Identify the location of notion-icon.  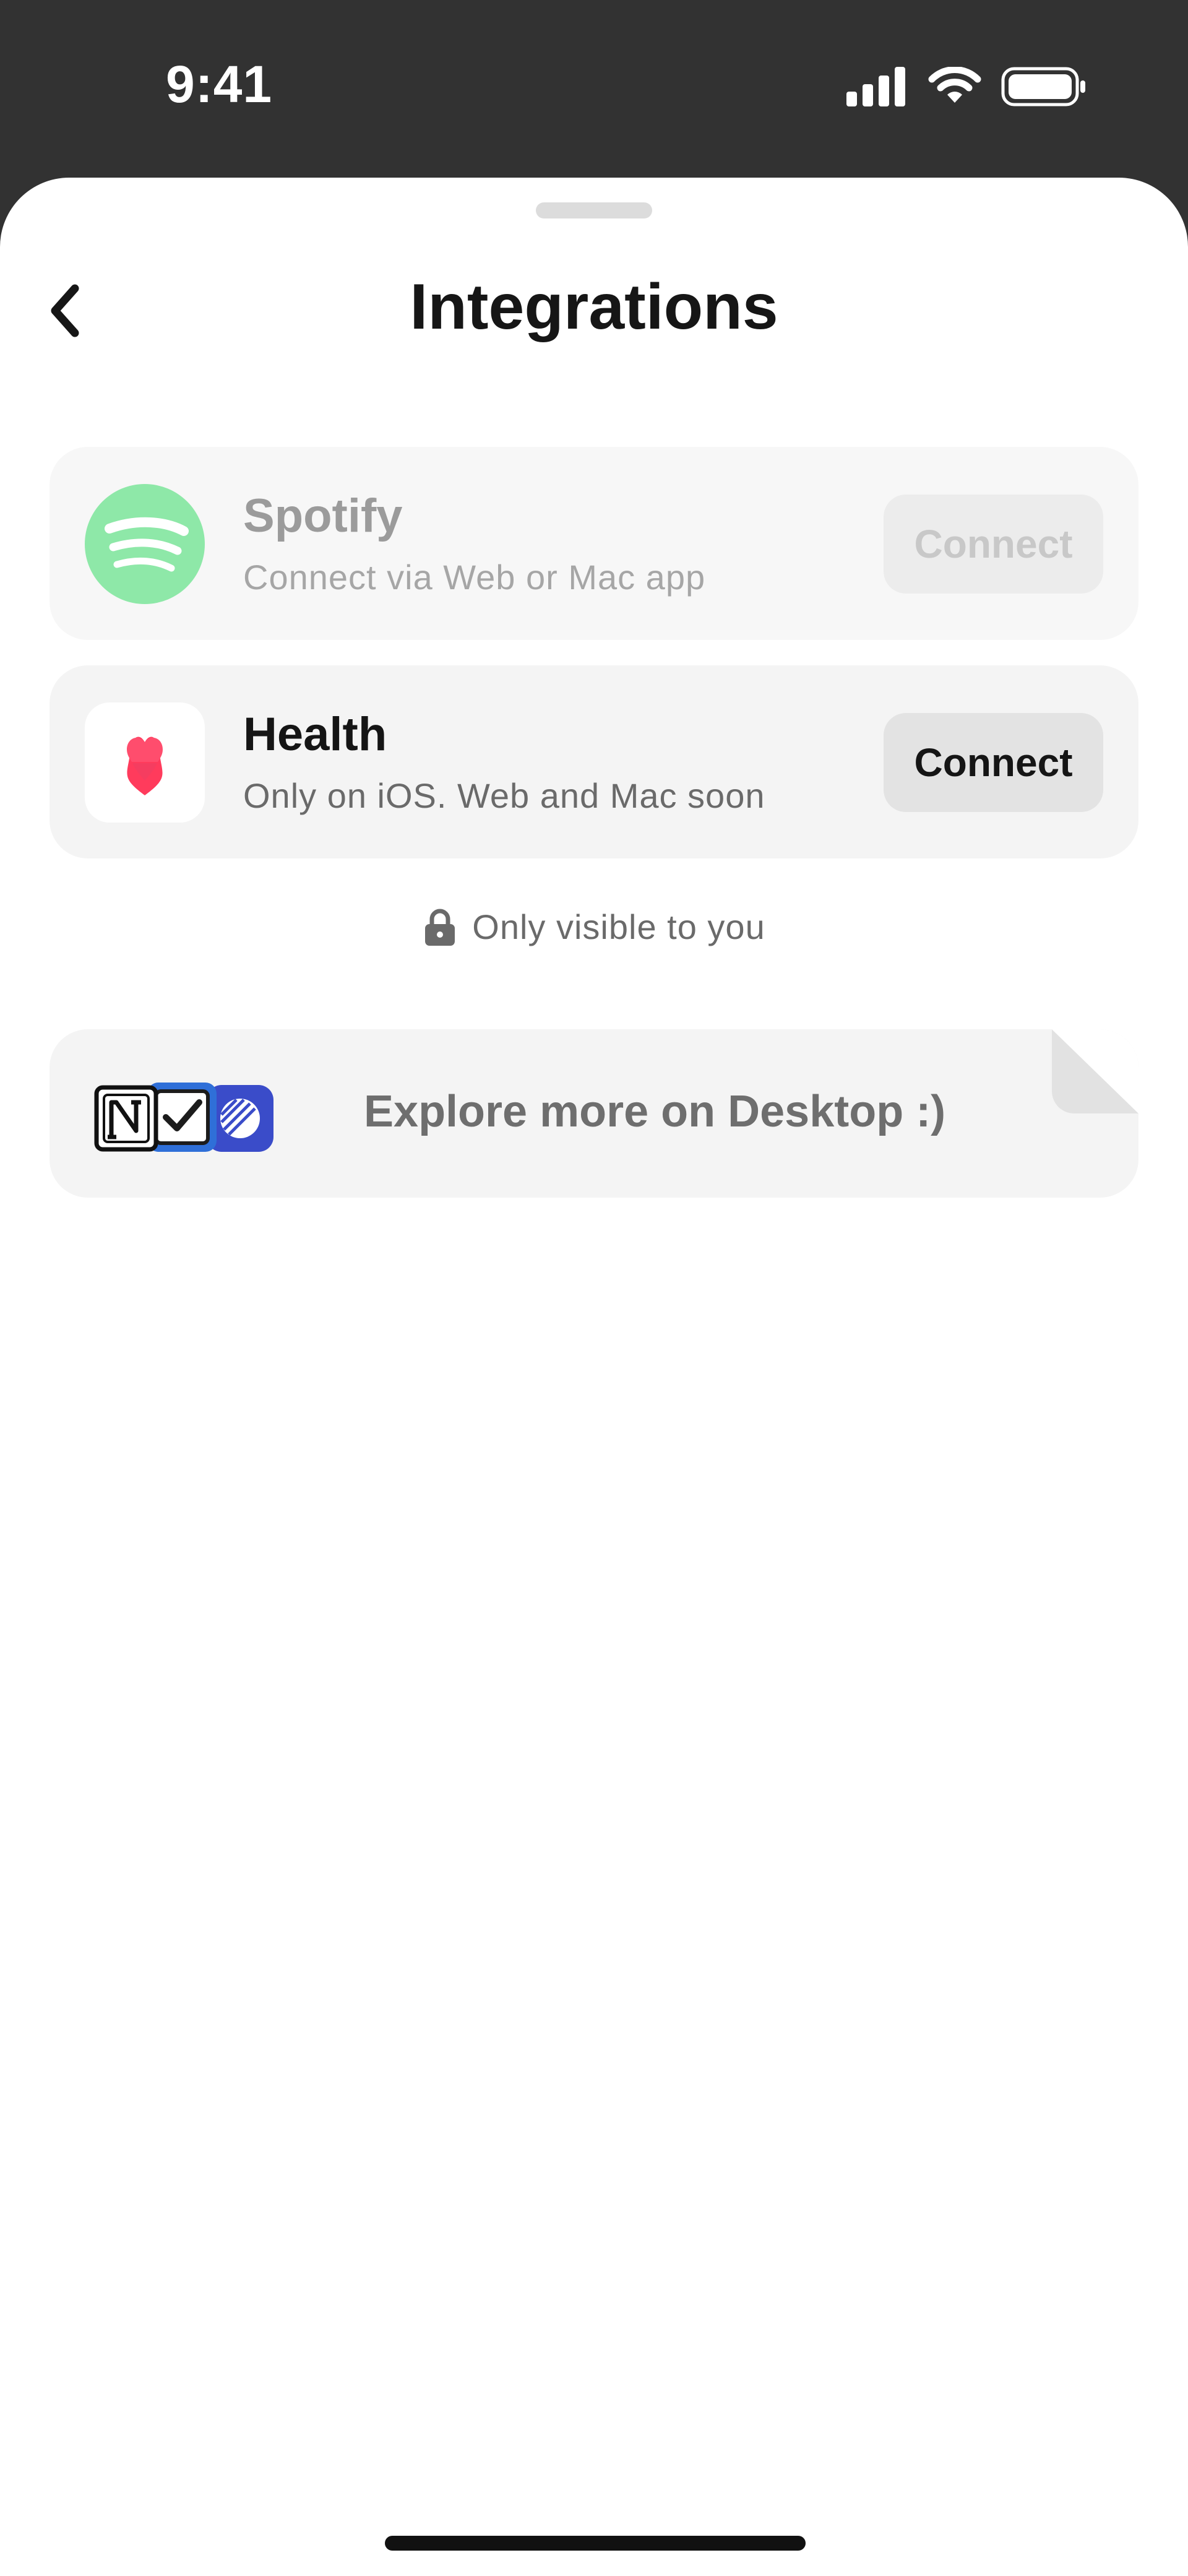
(126, 1118).